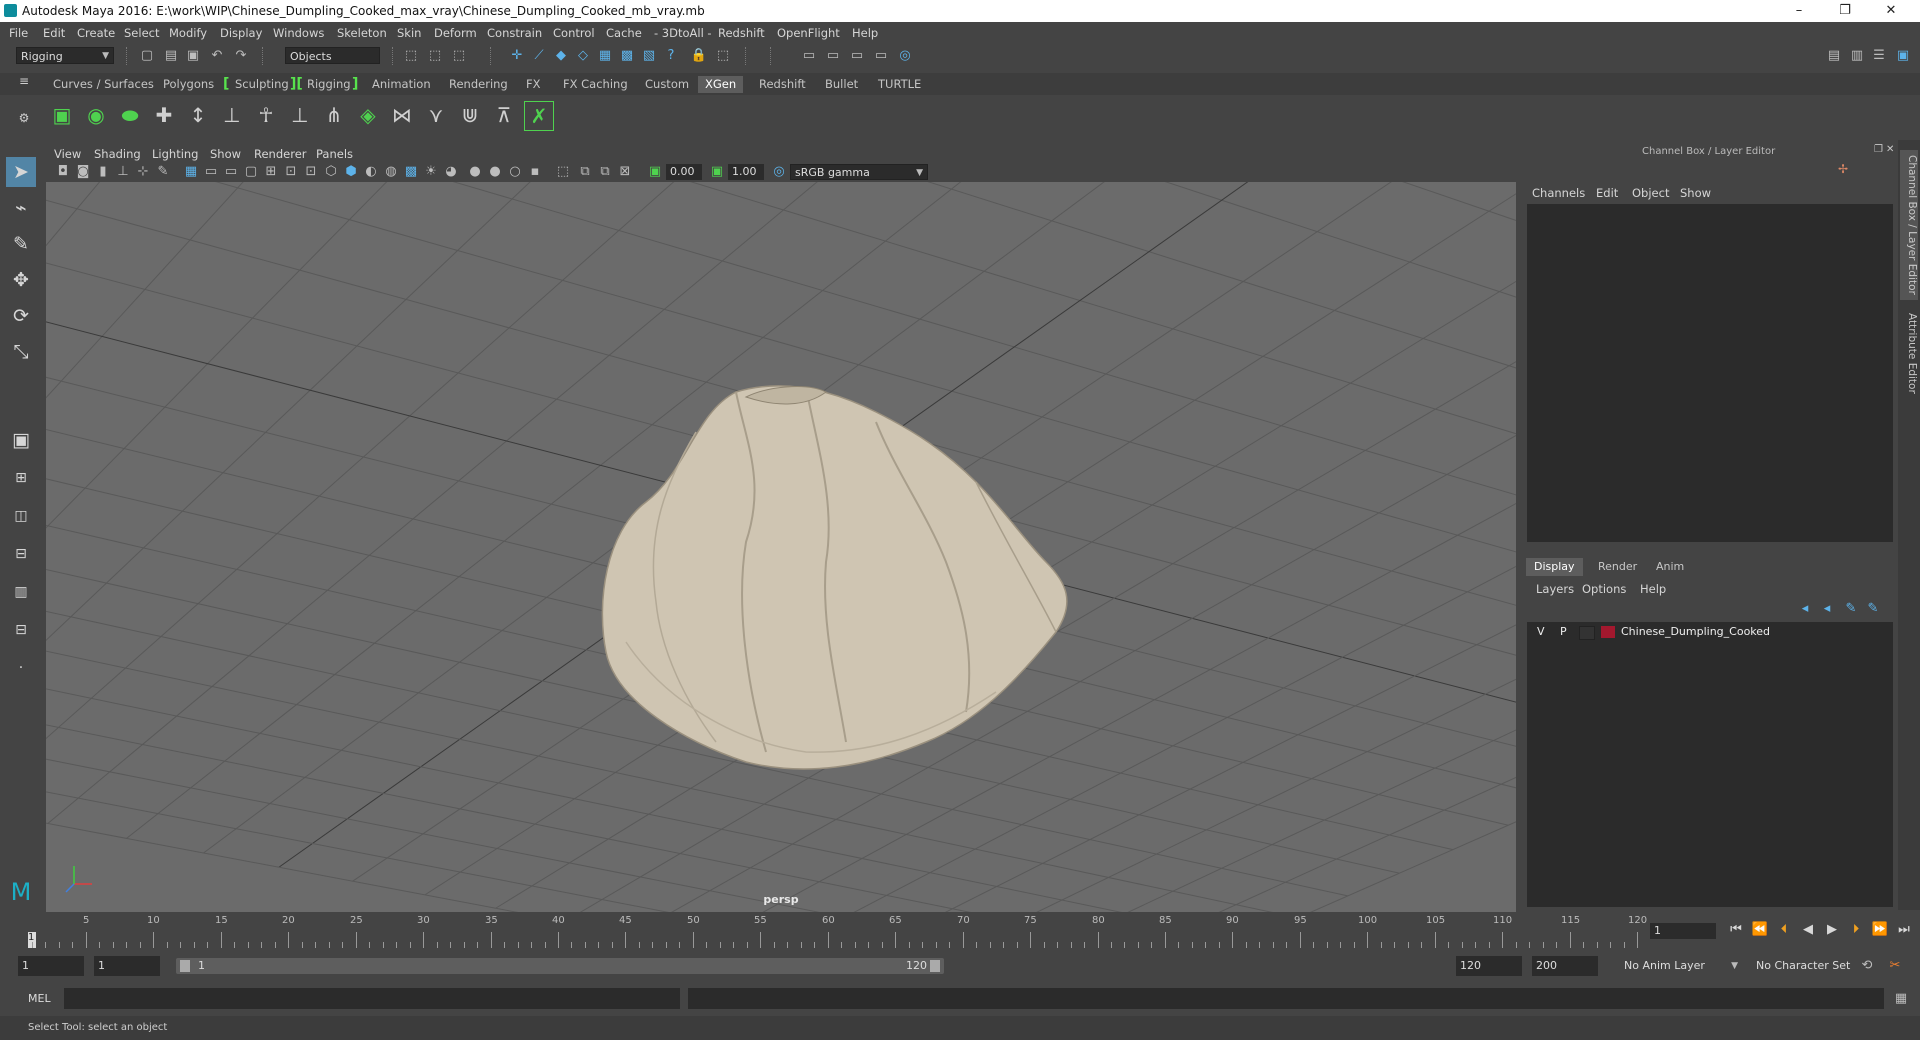 The image size is (1920, 1040). Describe the element at coordinates (1784, 929) in the screenshot. I see `step-back-key-icon: ⏴` at that location.